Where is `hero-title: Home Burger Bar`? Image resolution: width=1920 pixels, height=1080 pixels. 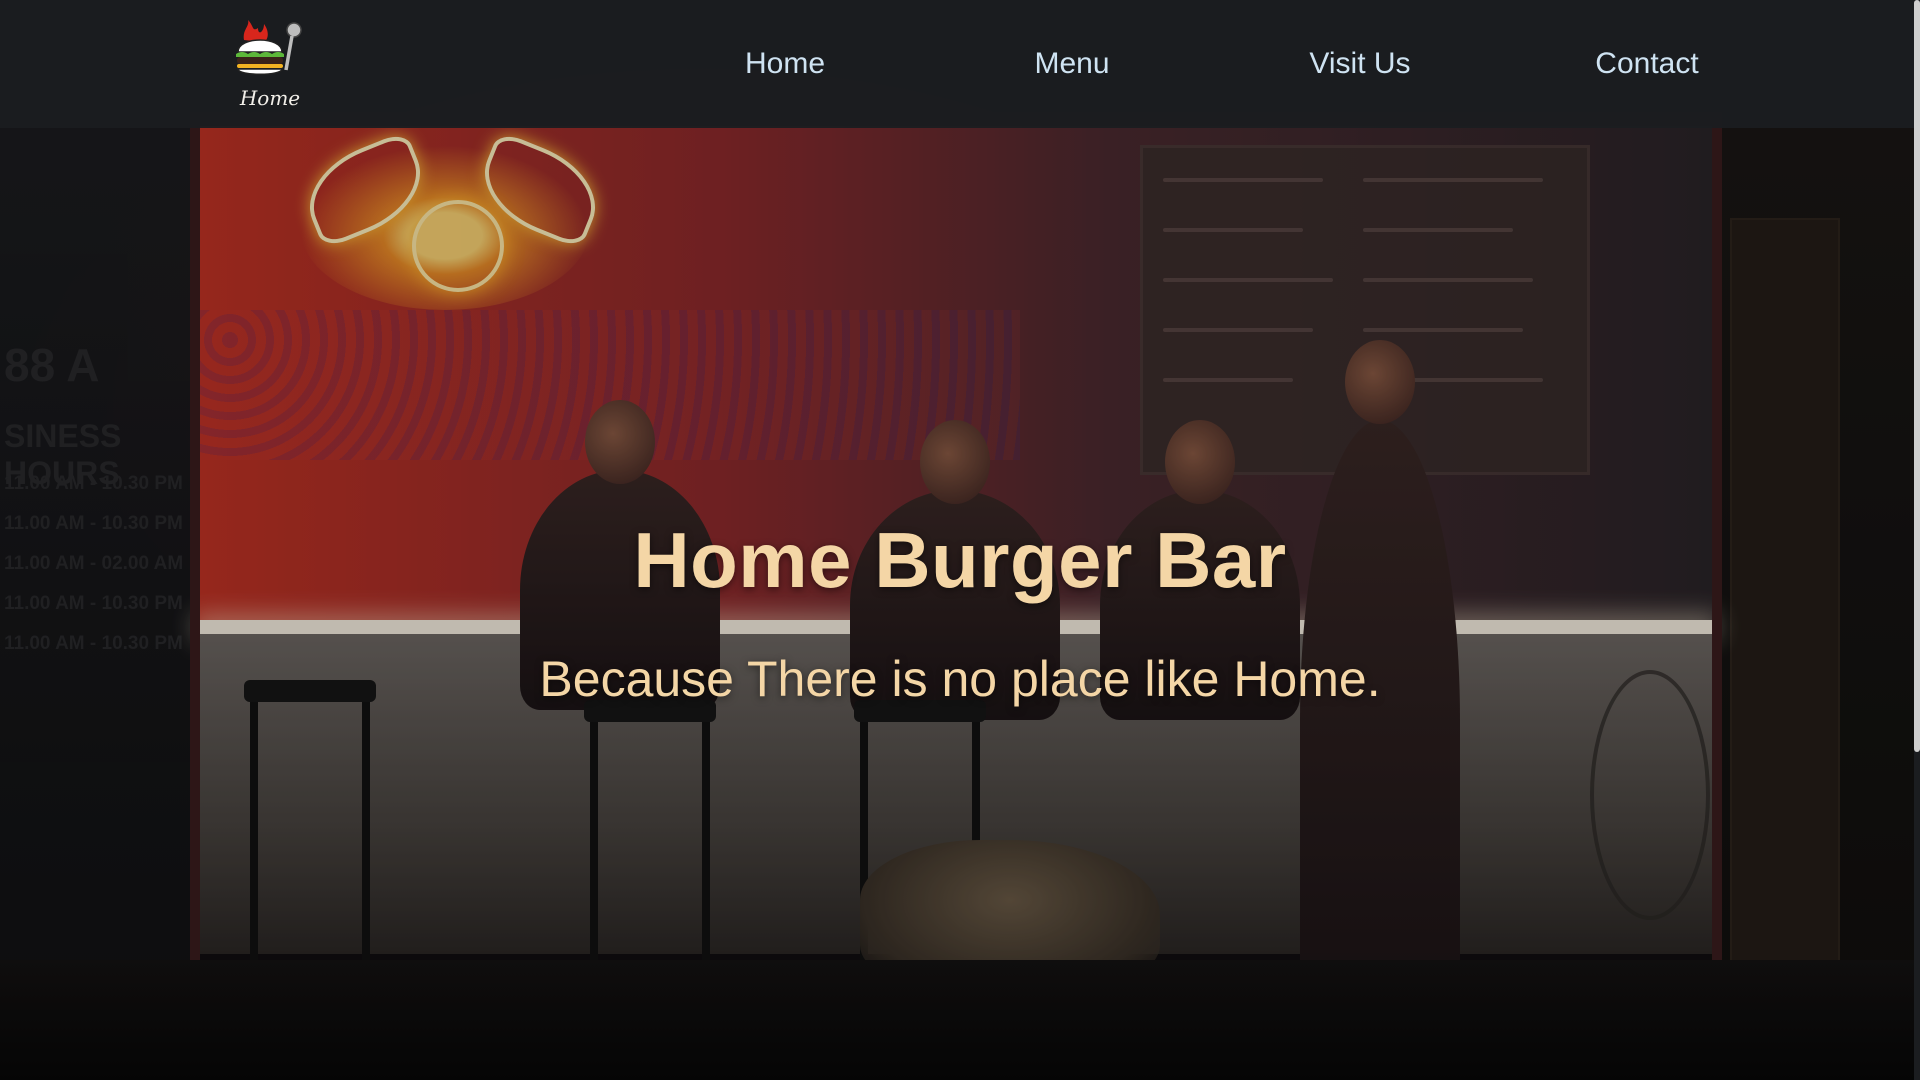
hero-title: Home Burger Bar is located at coordinates (960, 560).